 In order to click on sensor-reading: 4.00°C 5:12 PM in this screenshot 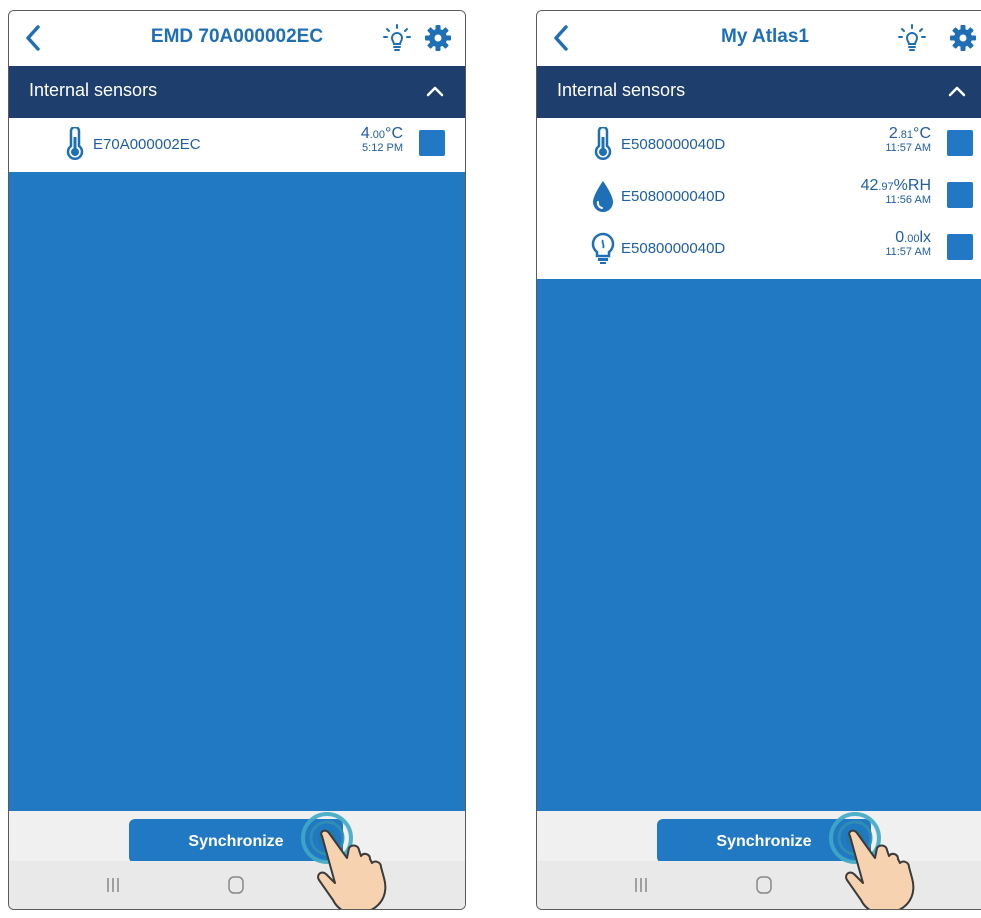, I will do `click(382, 140)`.